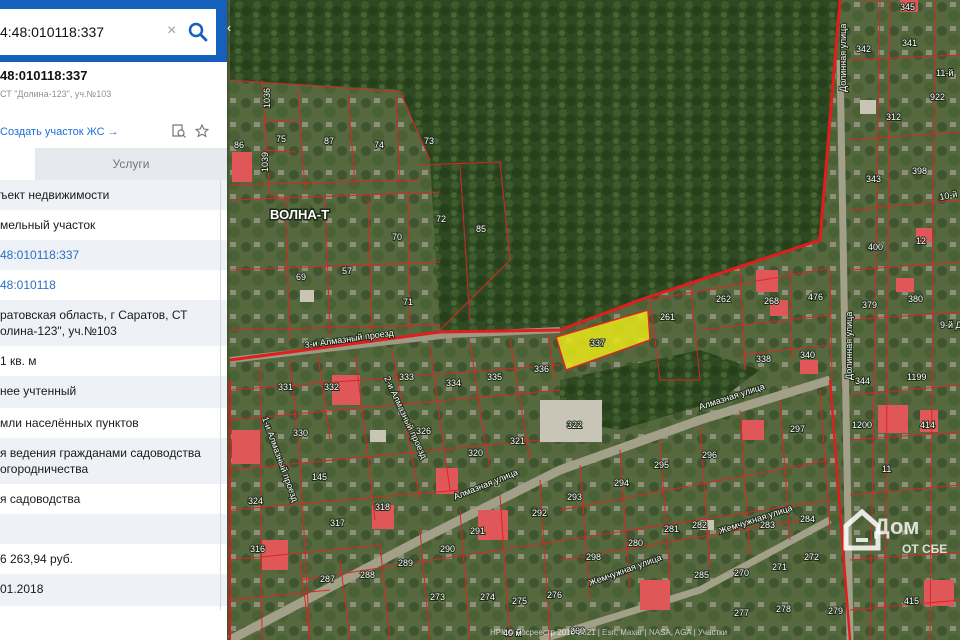 This screenshot has height=640, width=960. What do you see at coordinates (113, 499) in the screenshot?
I see `attribute-row: я садоводства` at bounding box center [113, 499].